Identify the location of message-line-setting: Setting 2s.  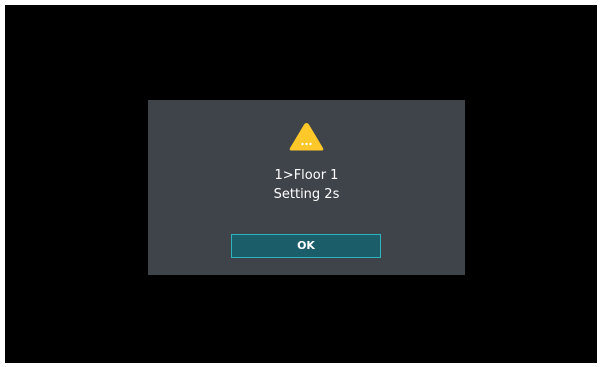
(306, 194).